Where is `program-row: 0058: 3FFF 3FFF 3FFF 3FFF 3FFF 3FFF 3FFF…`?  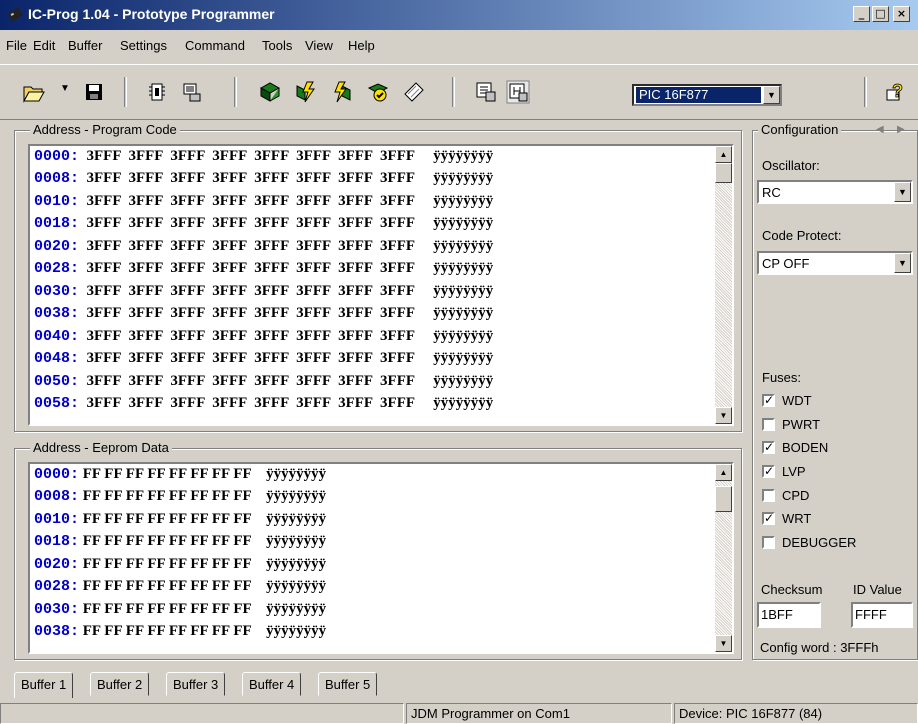 program-row: 0058: 3FFF 3FFF 3FFF 3FFF 3FFF 3FFF 3FFF… is located at coordinates (263, 406).